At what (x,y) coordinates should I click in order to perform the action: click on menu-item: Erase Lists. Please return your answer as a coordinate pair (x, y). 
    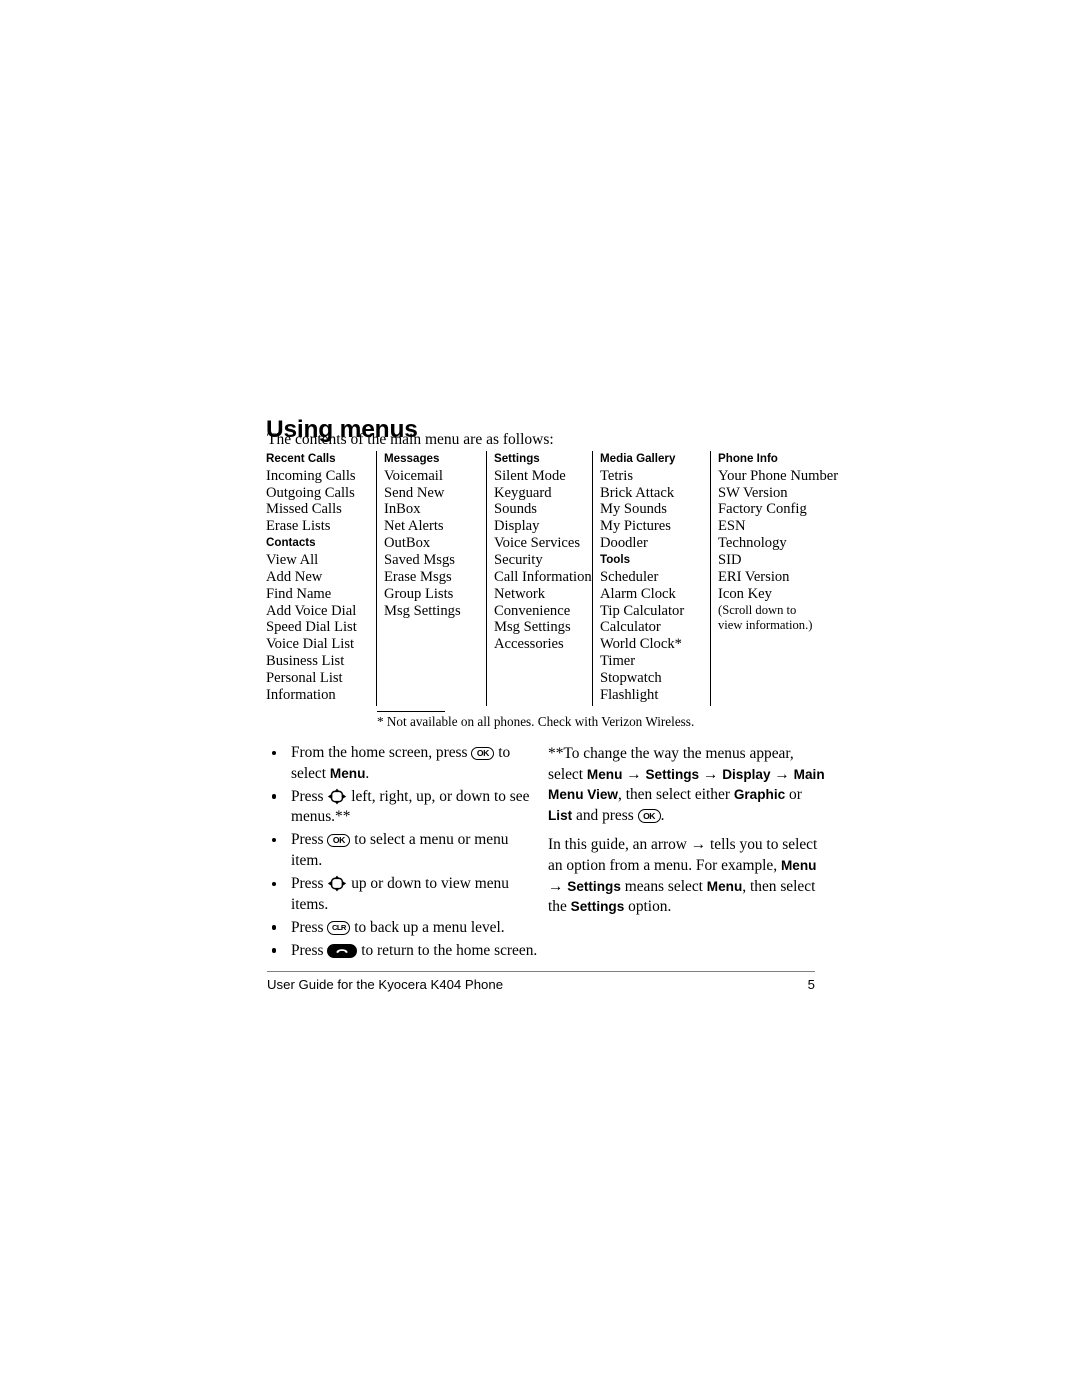
    Looking at the image, I should click on (298, 526).